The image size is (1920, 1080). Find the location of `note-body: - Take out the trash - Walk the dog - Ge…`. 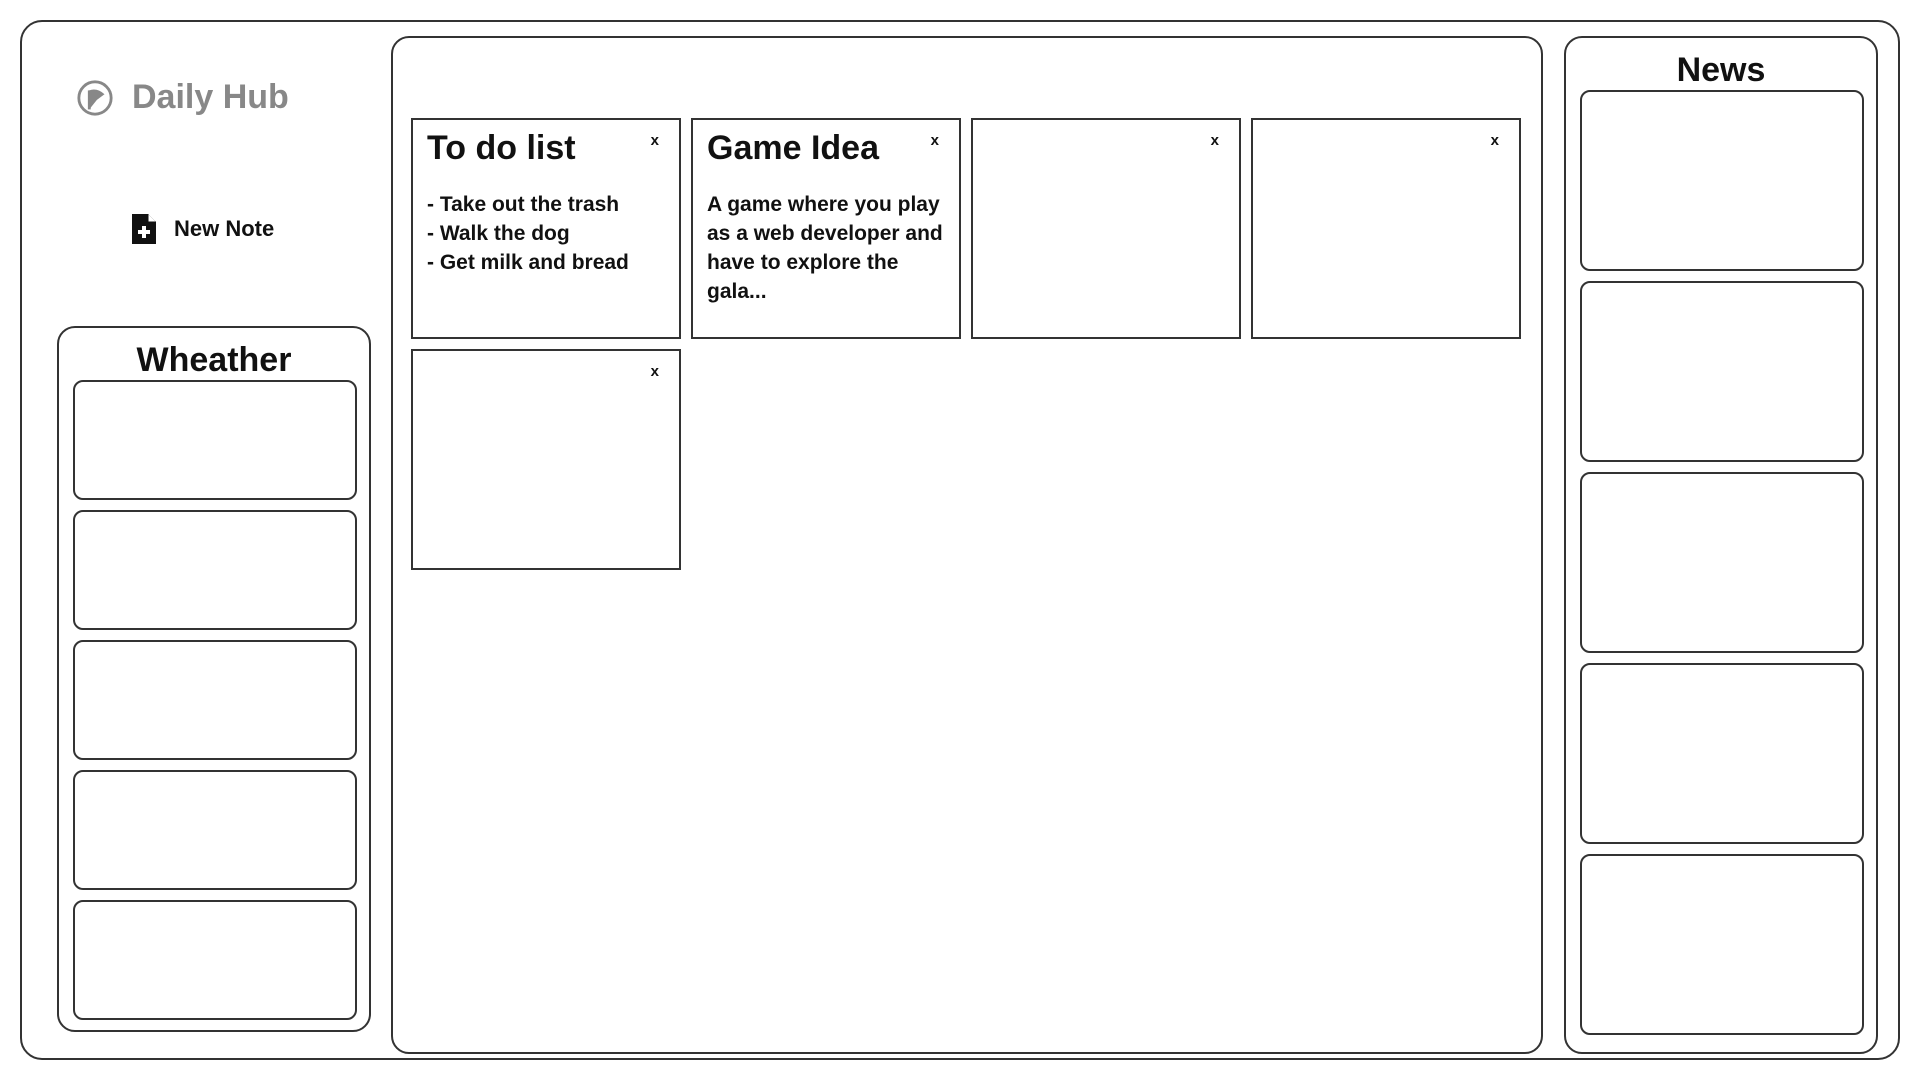

note-body: - Take out the trash - Walk the dog - Ge… is located at coordinates (528, 233).